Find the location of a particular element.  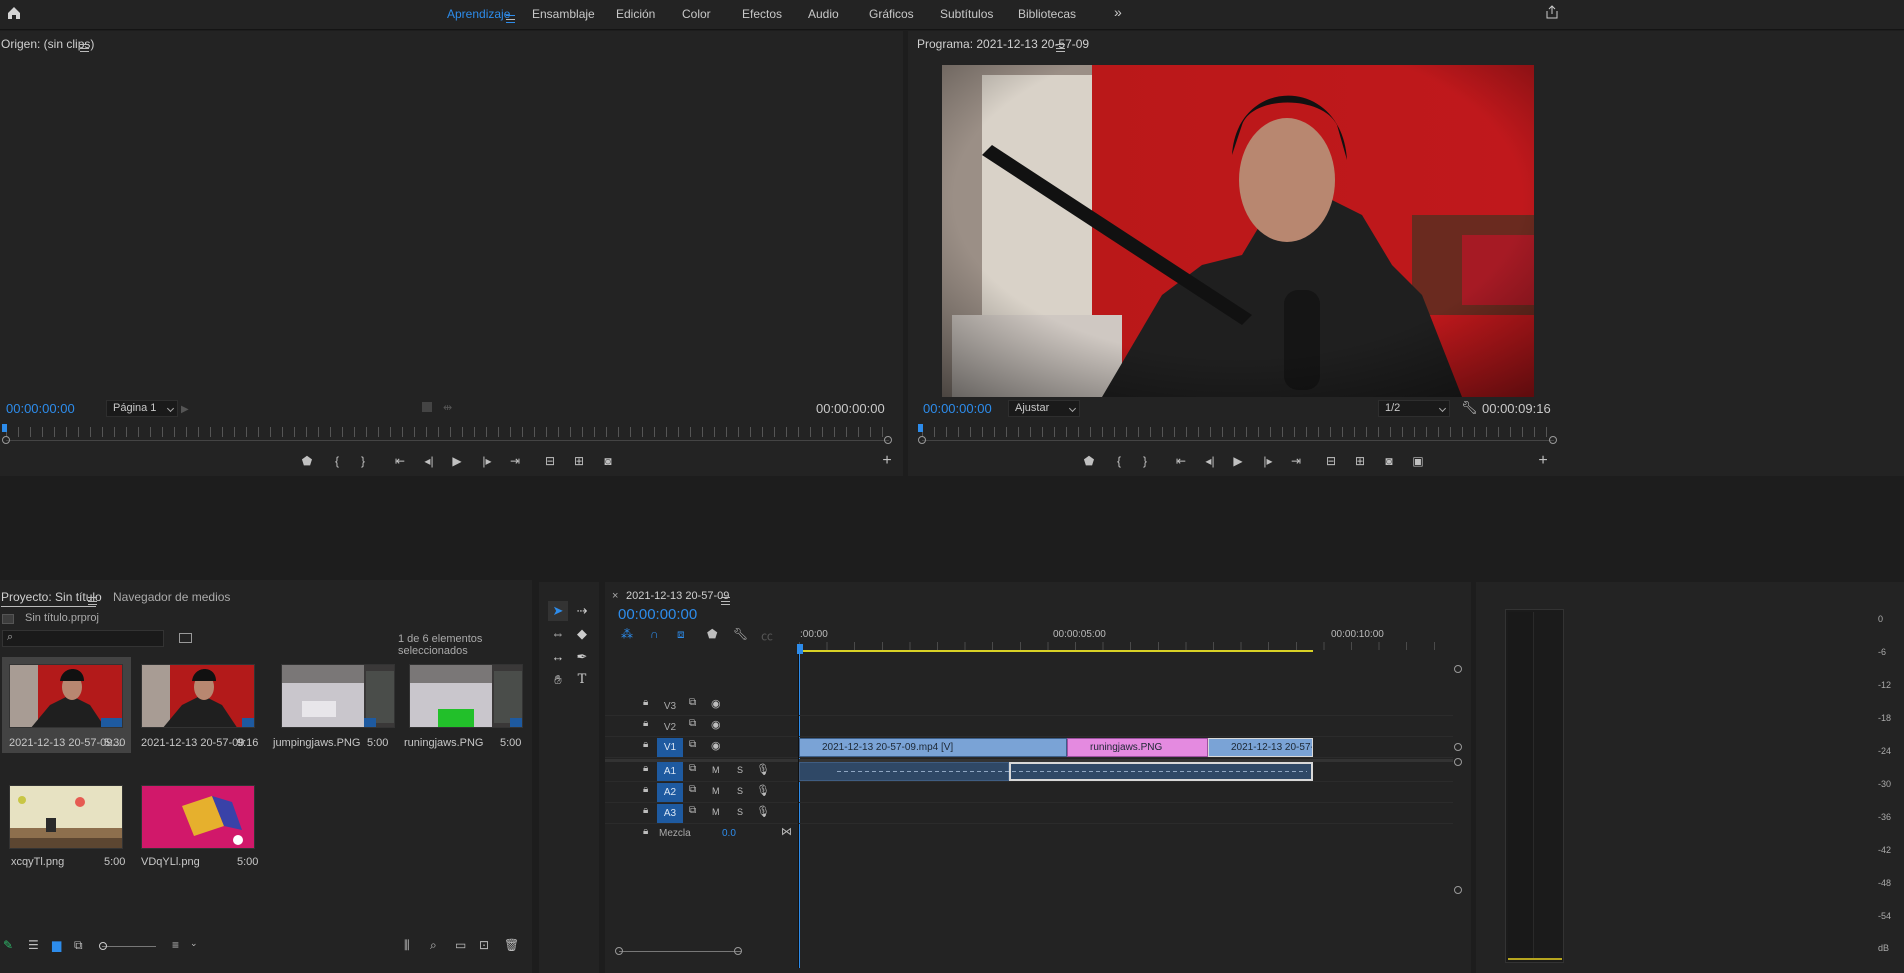

tab-project: Proyecto: Sin título is located at coordinates (51, 597).